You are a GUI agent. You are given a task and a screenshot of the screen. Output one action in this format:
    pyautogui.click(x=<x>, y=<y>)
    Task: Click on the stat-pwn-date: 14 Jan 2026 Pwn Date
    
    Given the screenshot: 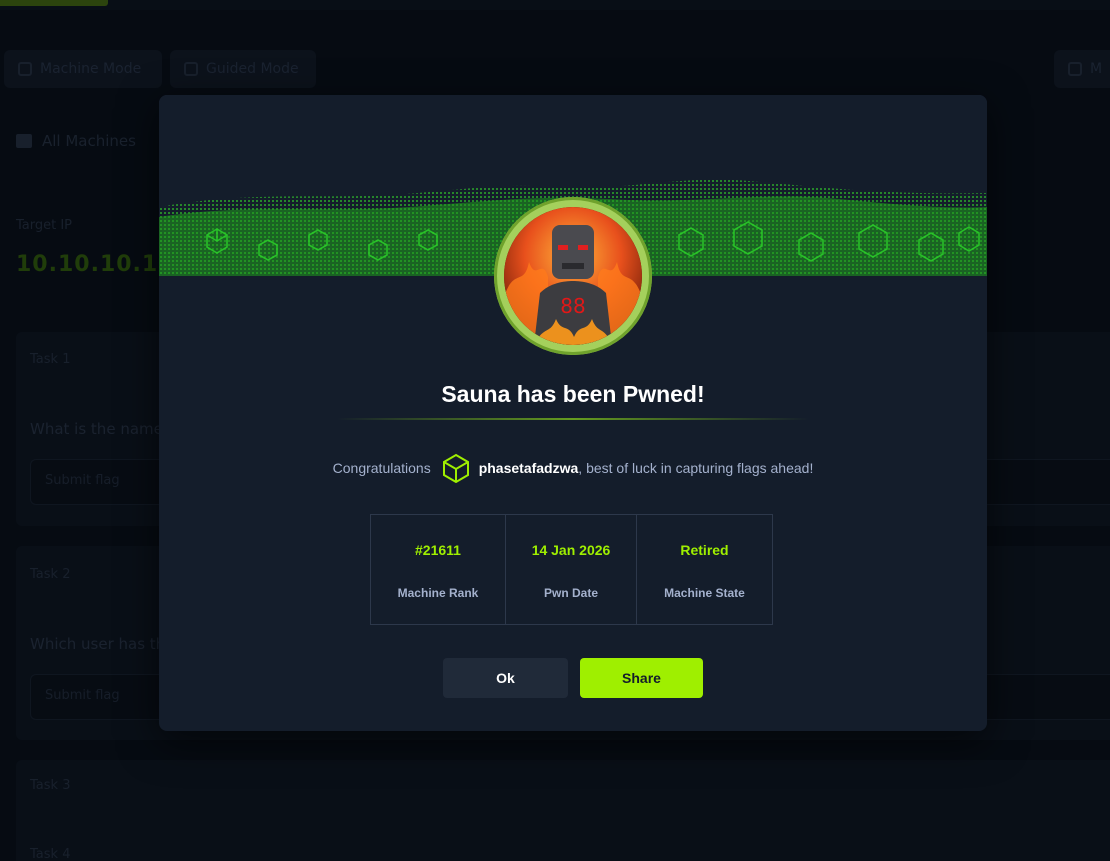 What is the action you would take?
    pyautogui.click(x=571, y=569)
    